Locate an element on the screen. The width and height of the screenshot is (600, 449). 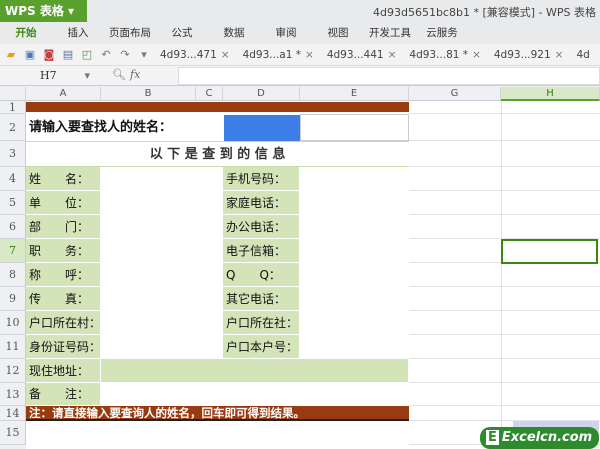
row-header: 7 is located at coordinates (13, 251).